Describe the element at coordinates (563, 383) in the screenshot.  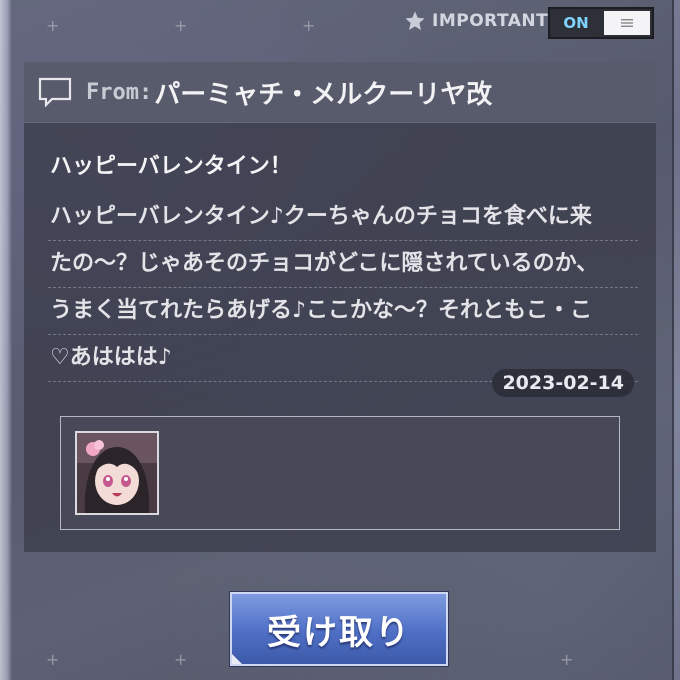
I see `message-date: 2023-02-14` at that location.